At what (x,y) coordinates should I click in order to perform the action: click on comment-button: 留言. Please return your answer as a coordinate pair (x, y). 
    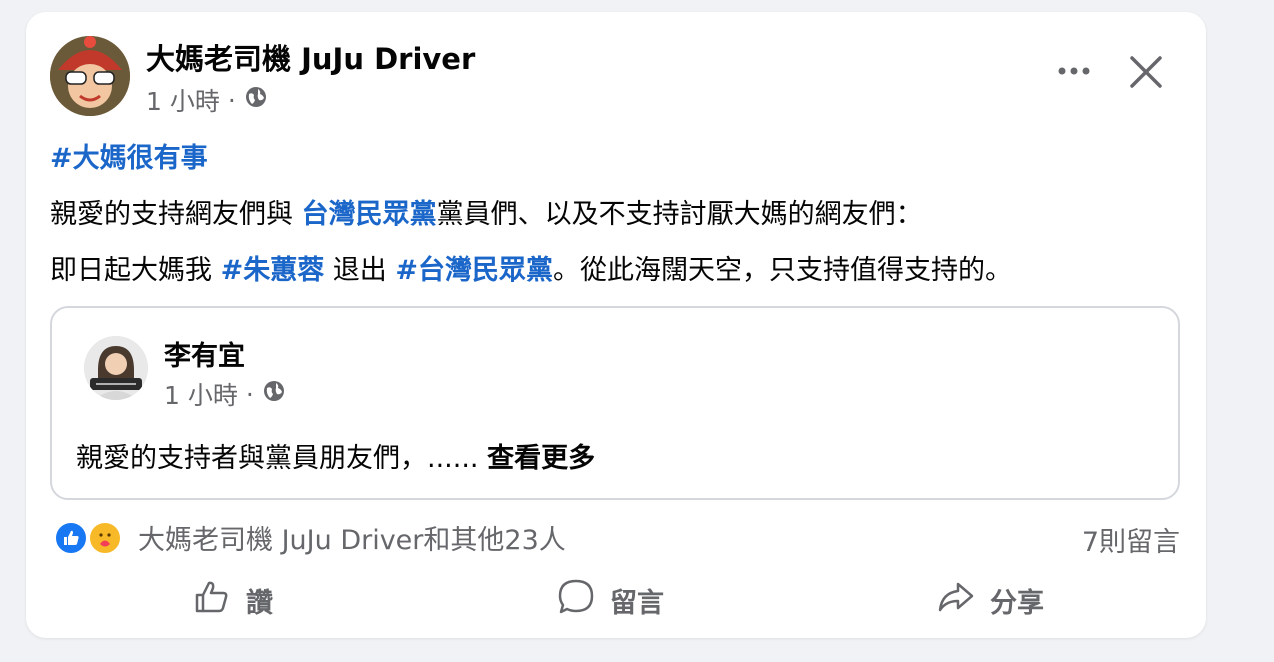
    Looking at the image, I should click on (610, 600).